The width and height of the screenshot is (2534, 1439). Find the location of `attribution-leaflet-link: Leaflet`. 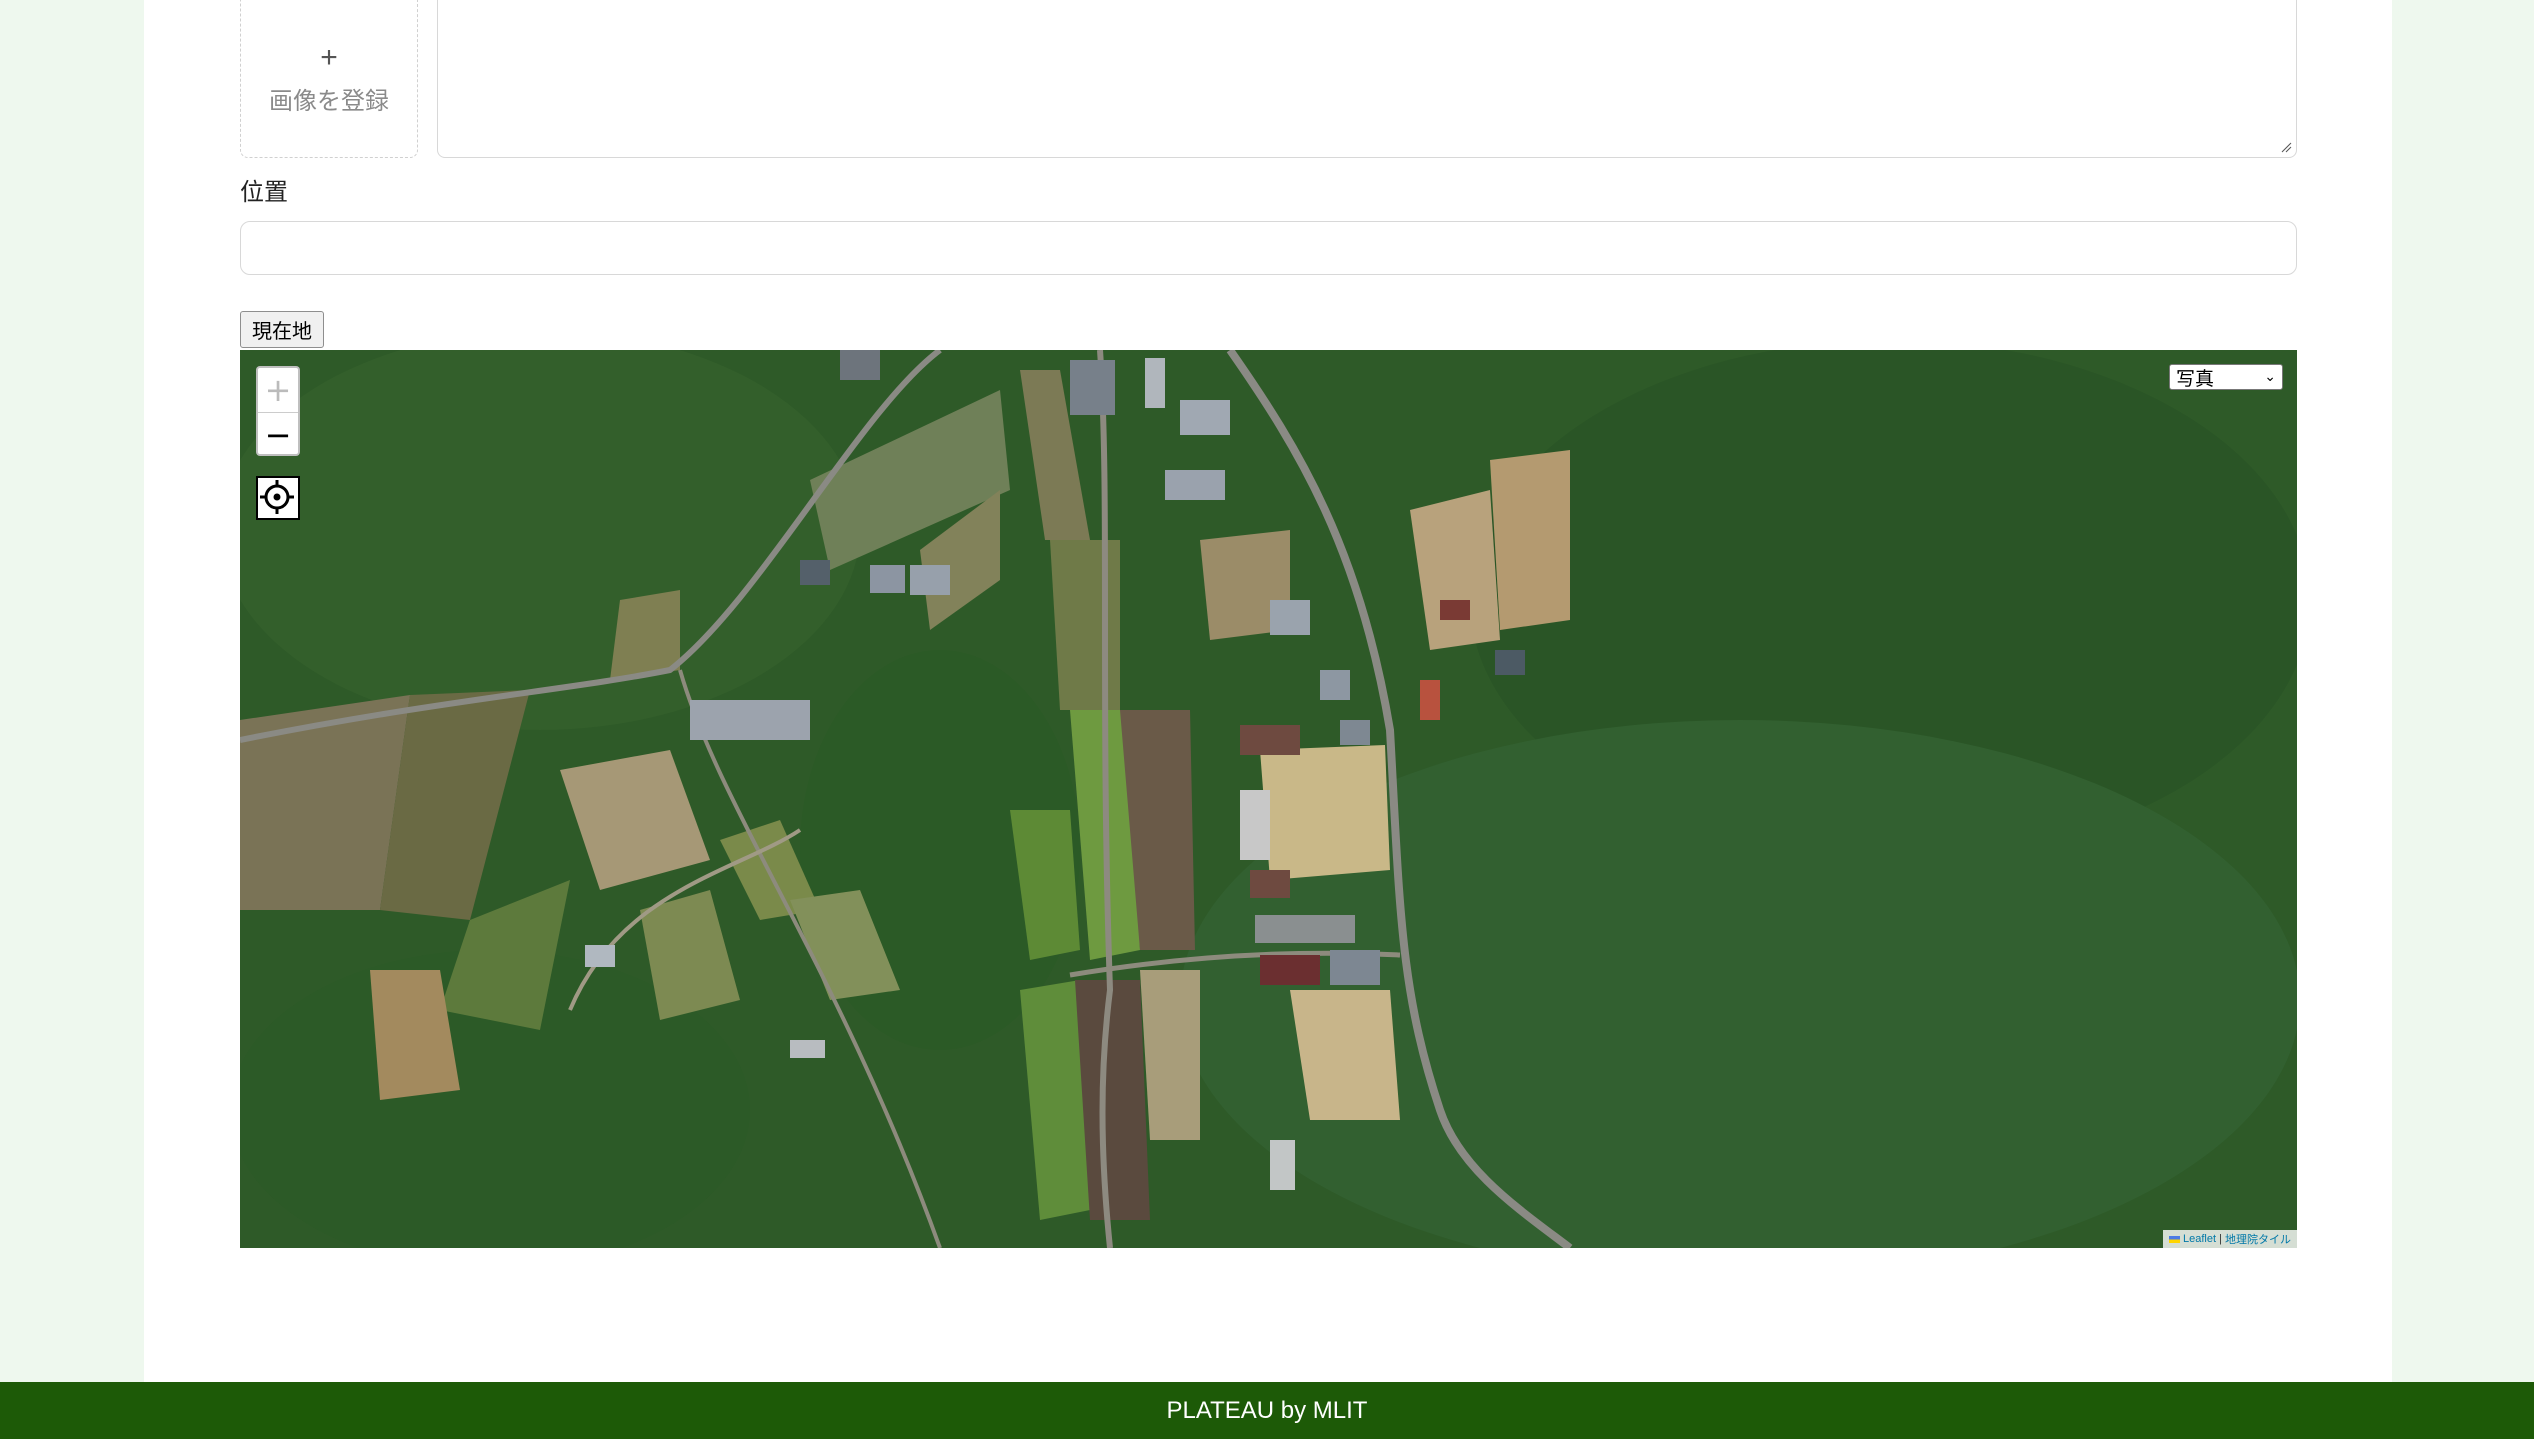

attribution-leaflet-link: Leaflet is located at coordinates (2199, 1239).